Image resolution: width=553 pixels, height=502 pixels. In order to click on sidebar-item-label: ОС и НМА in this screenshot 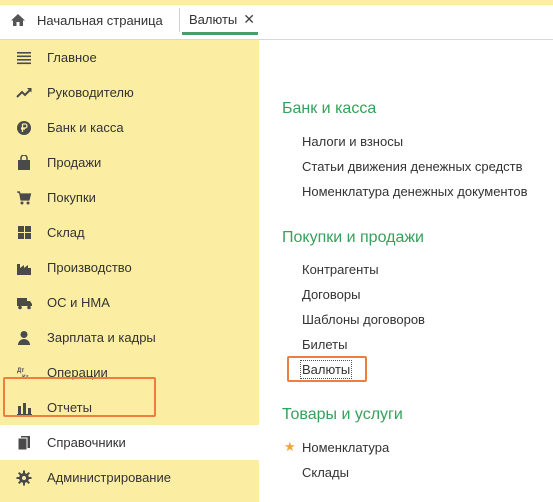, I will do `click(78, 302)`.